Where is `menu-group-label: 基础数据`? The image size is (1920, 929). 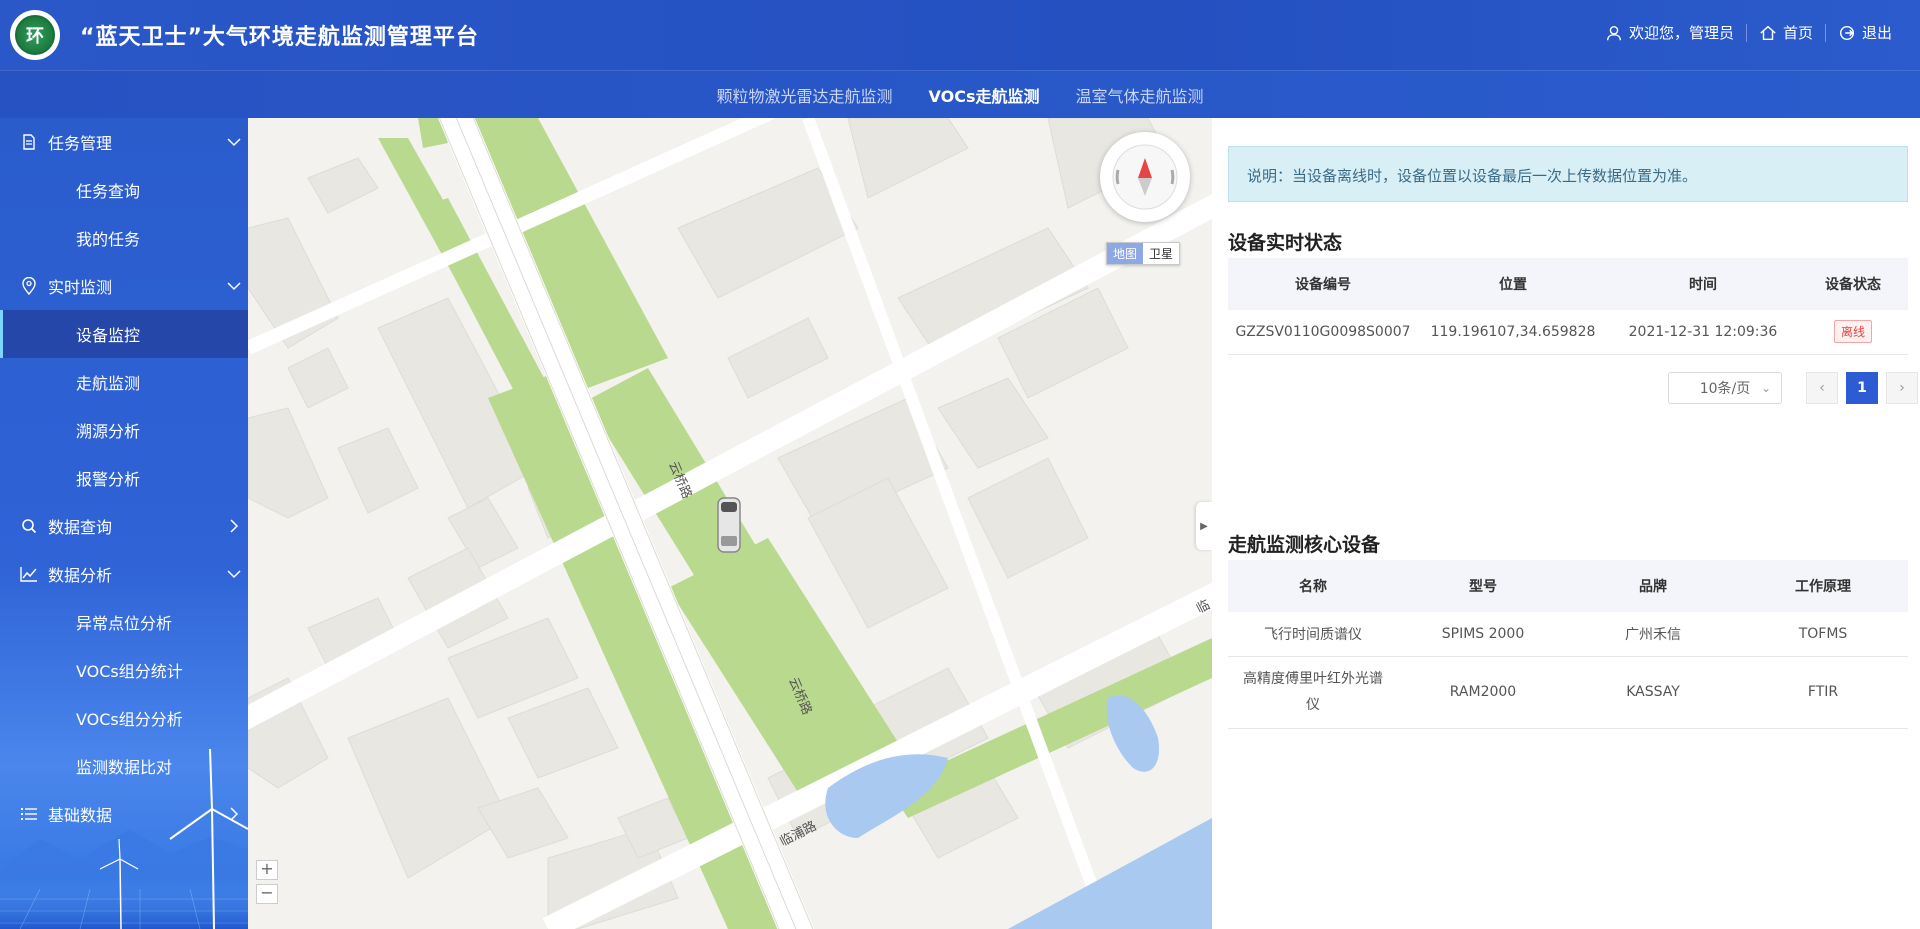 menu-group-label: 基础数据 is located at coordinates (80, 815).